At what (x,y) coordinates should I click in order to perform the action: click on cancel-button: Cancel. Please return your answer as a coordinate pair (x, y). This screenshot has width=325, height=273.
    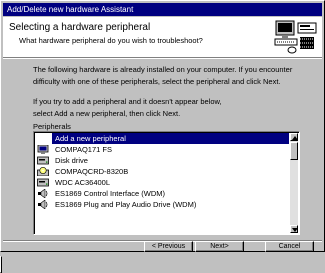
    Looking at the image, I should click on (289, 246).